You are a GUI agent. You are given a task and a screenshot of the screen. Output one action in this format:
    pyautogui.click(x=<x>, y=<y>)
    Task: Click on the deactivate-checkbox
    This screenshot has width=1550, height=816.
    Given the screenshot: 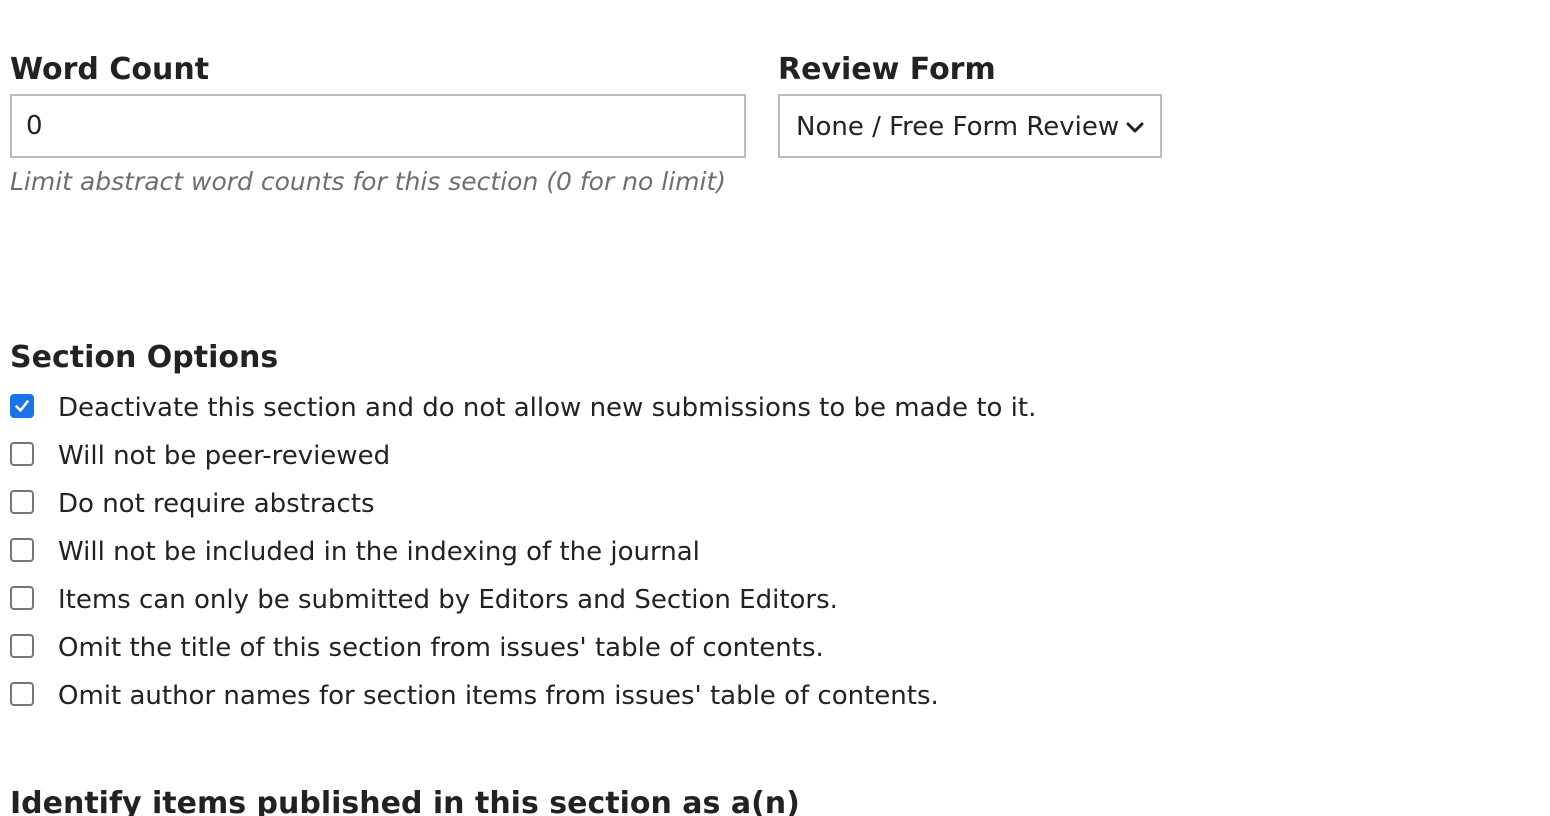 What is the action you would take?
    pyautogui.click(x=22, y=406)
    